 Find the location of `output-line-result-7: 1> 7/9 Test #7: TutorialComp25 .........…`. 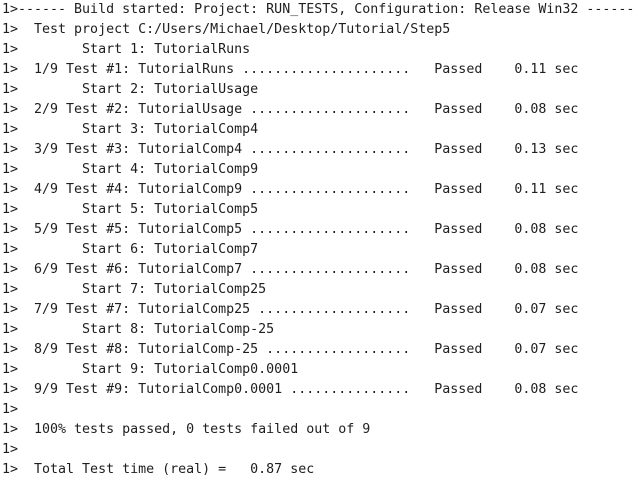

output-line-result-7: 1> 7/9 Test #7: TutorialComp25 .........… is located at coordinates (290, 309).